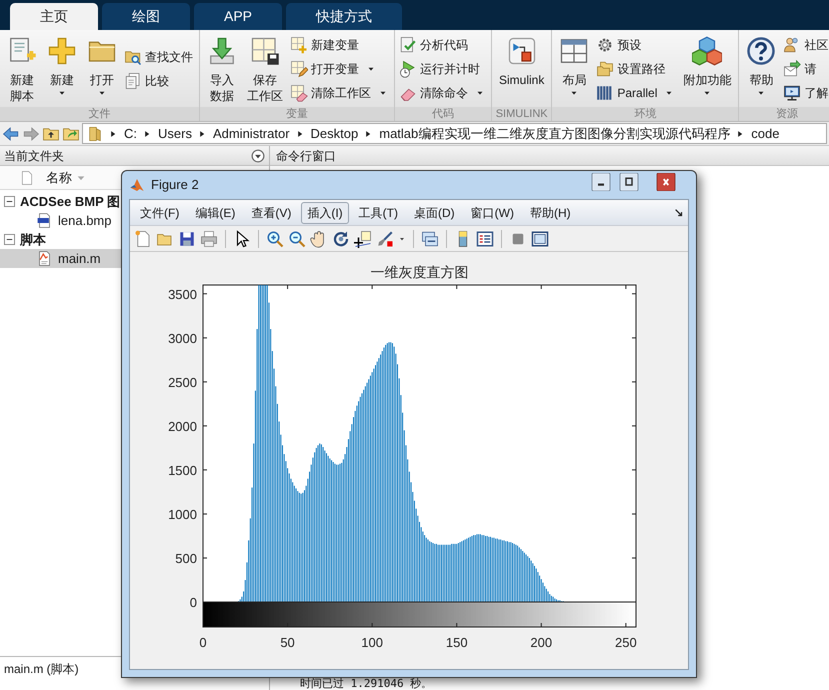  Describe the element at coordinates (806, 44) in the screenshot. I see `ribbon-button: 社区` at that location.